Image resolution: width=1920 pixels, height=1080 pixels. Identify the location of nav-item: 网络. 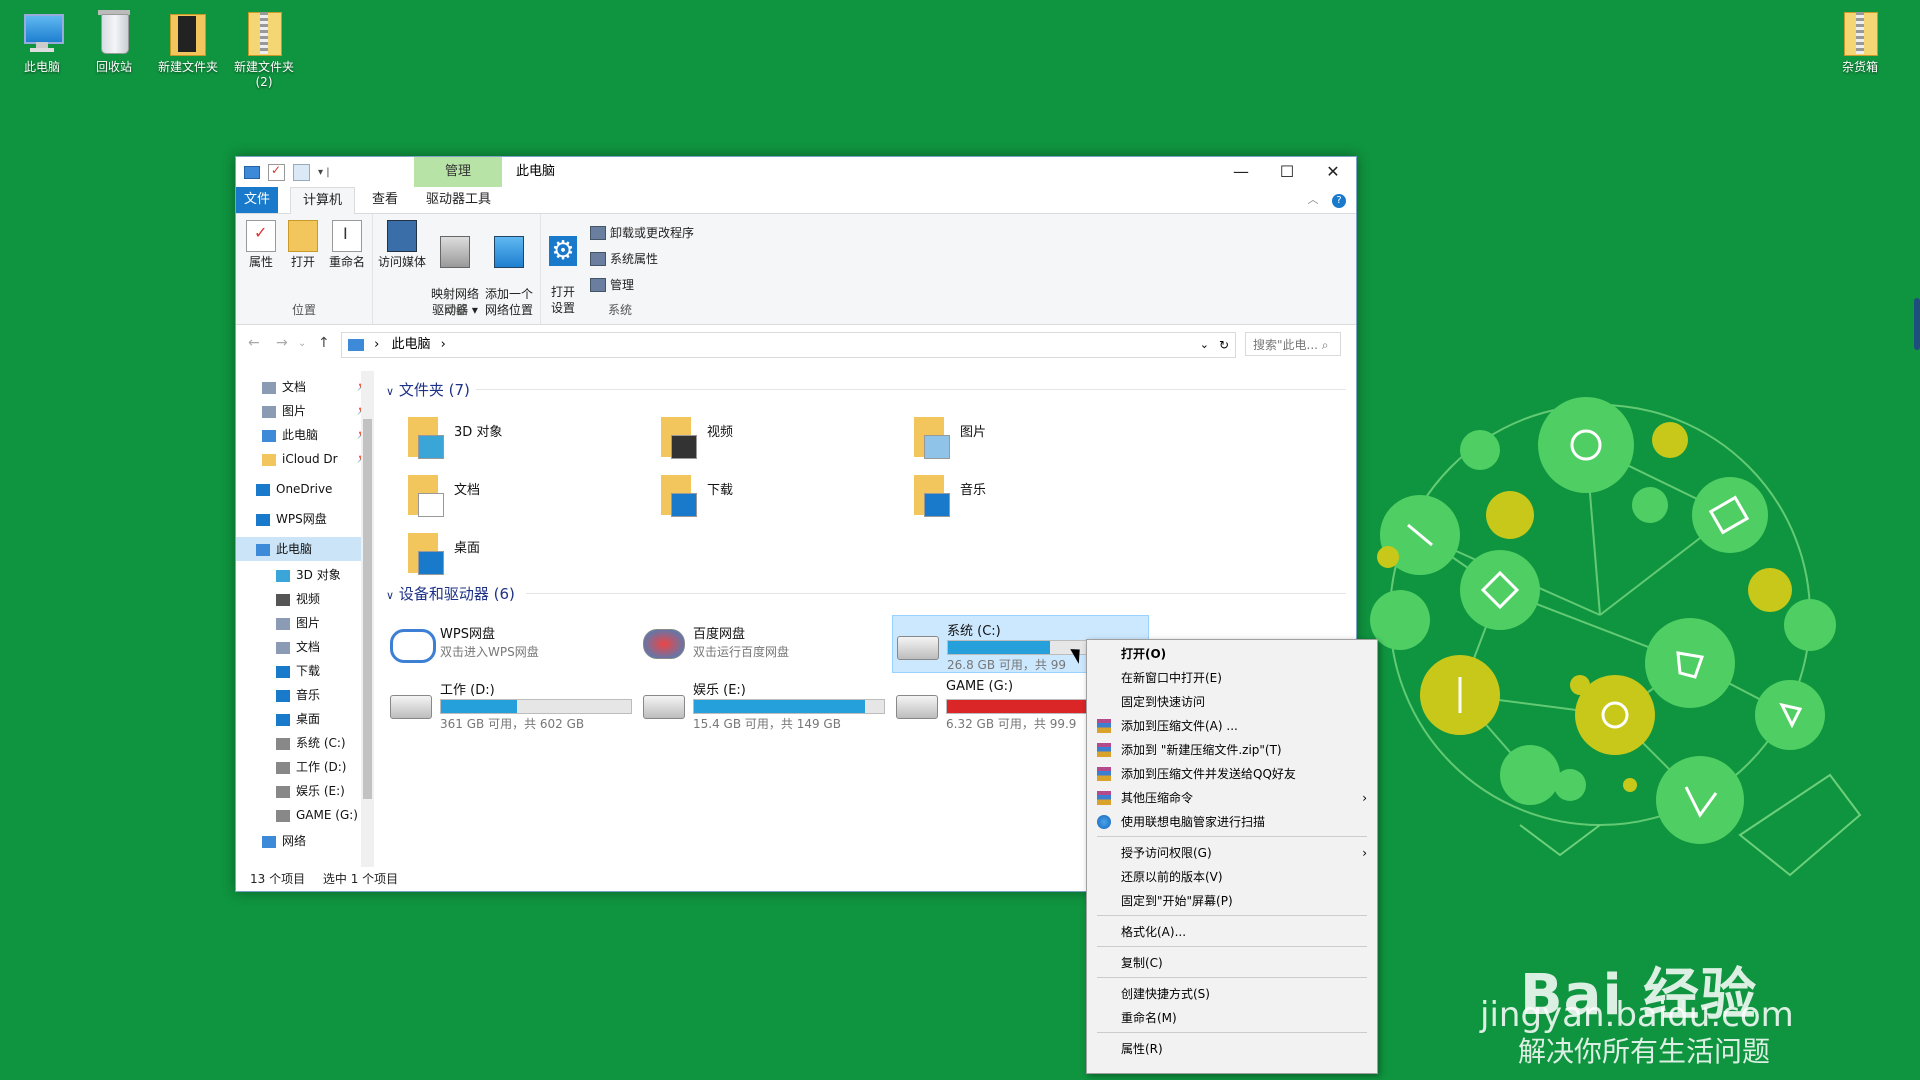
(303, 841).